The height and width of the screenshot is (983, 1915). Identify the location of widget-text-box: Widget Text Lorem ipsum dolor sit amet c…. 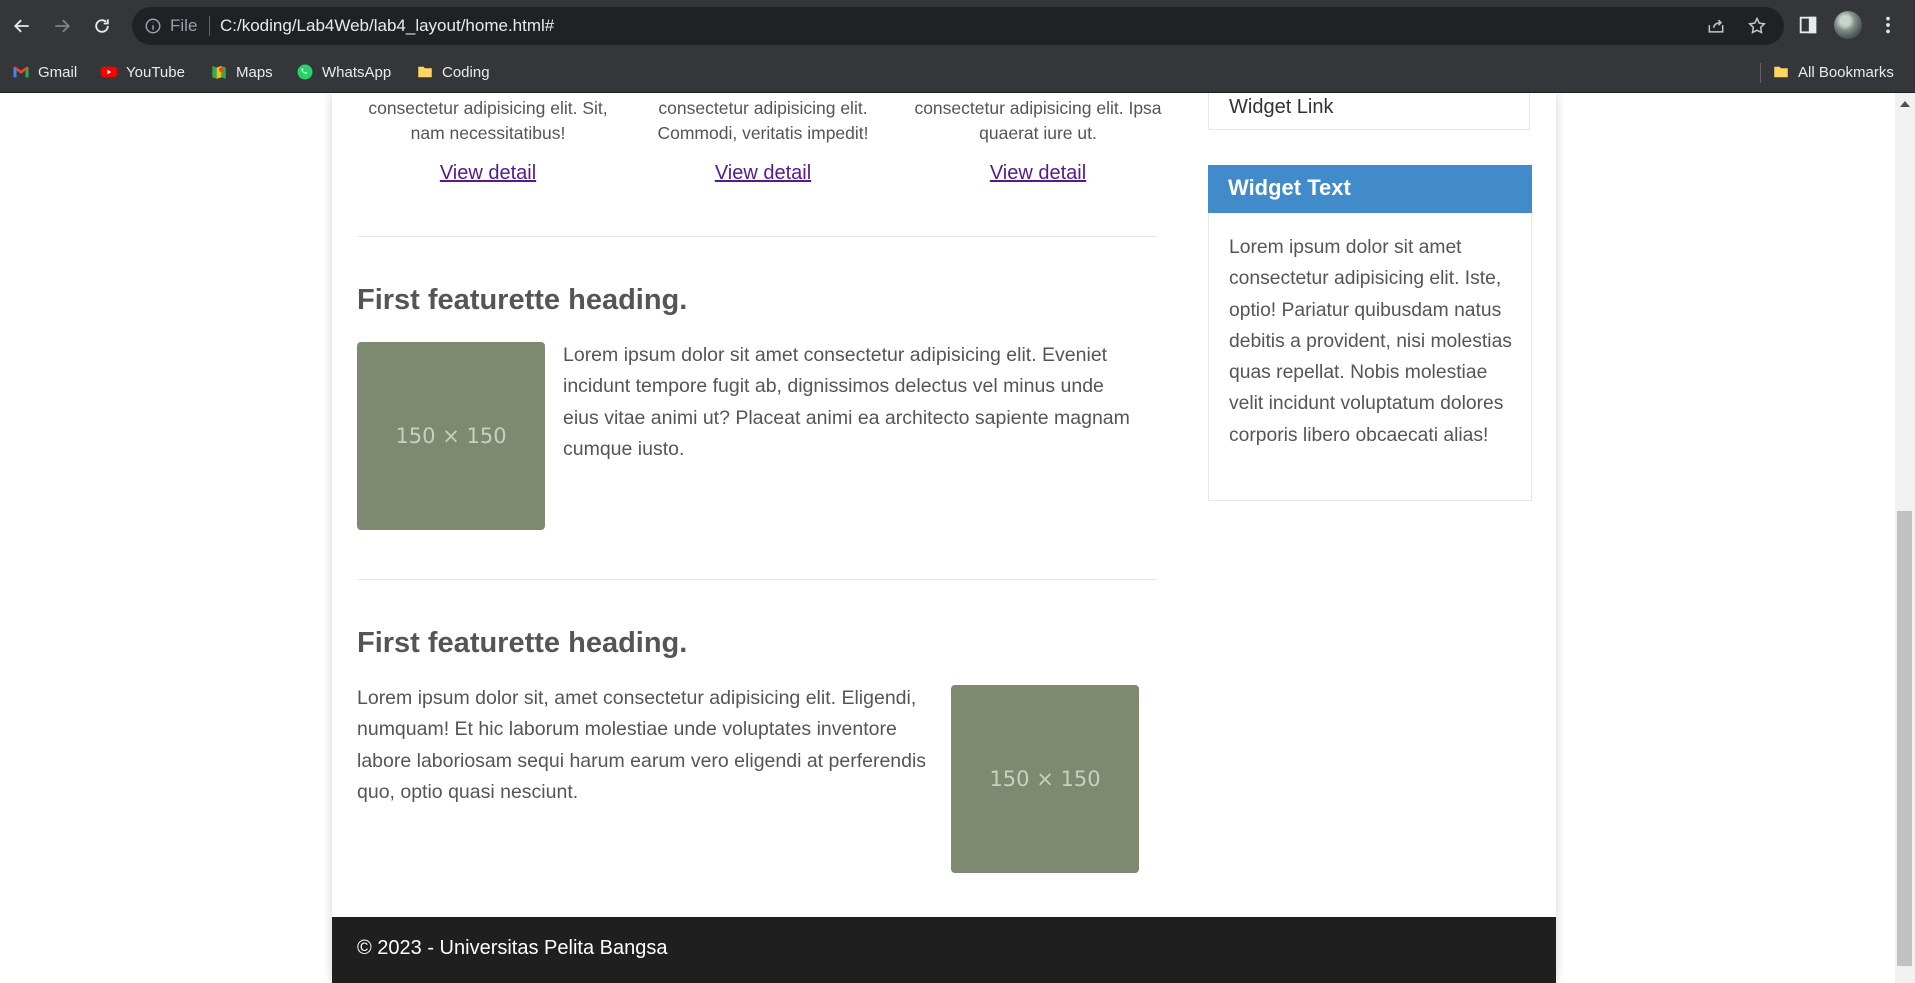
(1370, 333).